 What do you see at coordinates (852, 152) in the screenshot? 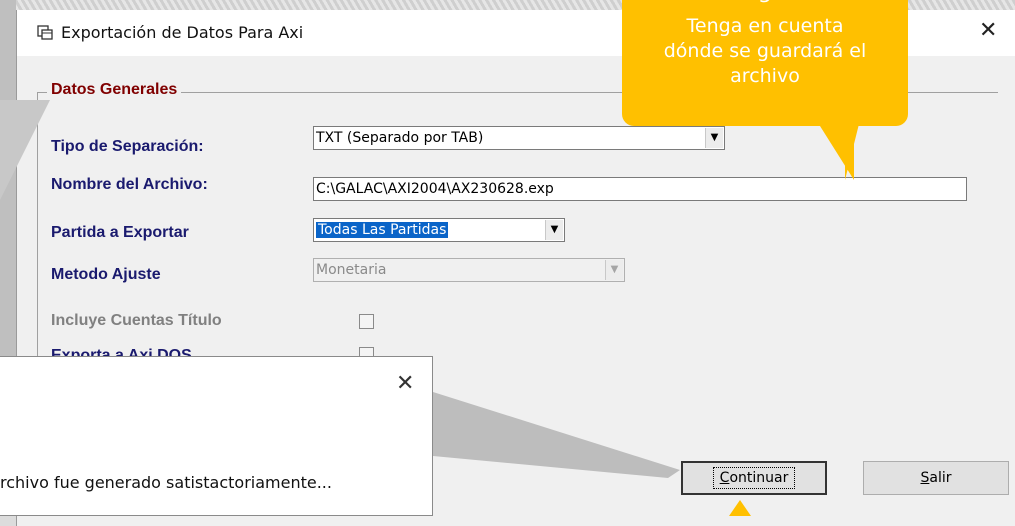
I see `callout-tail-edge` at bounding box center [852, 152].